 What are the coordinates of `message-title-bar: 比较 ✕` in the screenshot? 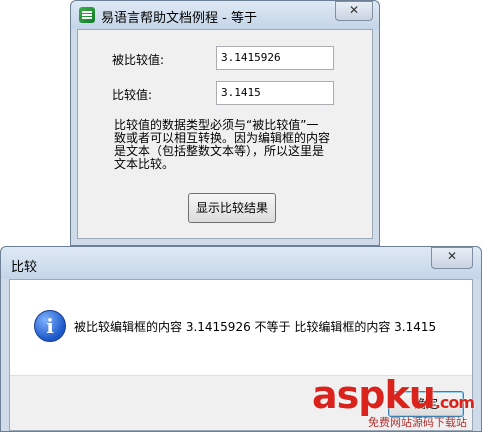 It's located at (241, 263).